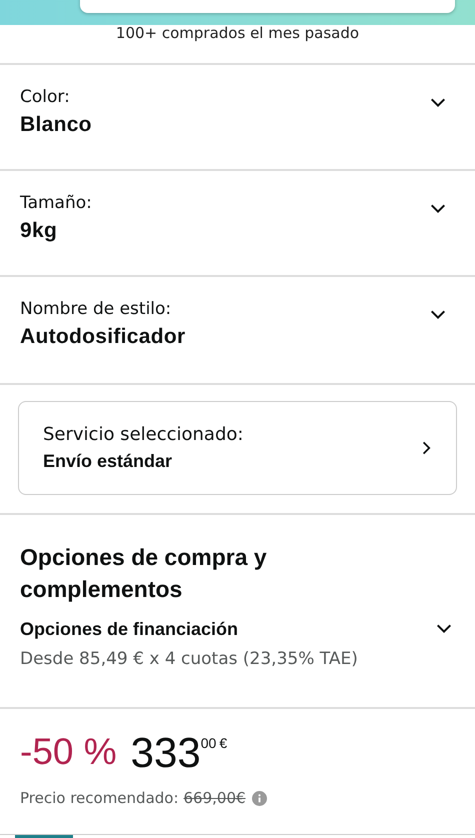  What do you see at coordinates (56, 203) in the screenshot?
I see `selector-label: Tamaño:` at bounding box center [56, 203].